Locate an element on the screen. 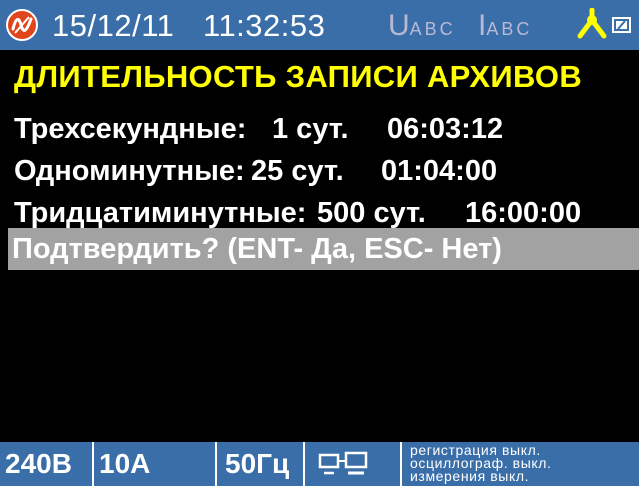  status-bar: 15/12/11 11:32:53 UABC IABC is located at coordinates (319, 25).